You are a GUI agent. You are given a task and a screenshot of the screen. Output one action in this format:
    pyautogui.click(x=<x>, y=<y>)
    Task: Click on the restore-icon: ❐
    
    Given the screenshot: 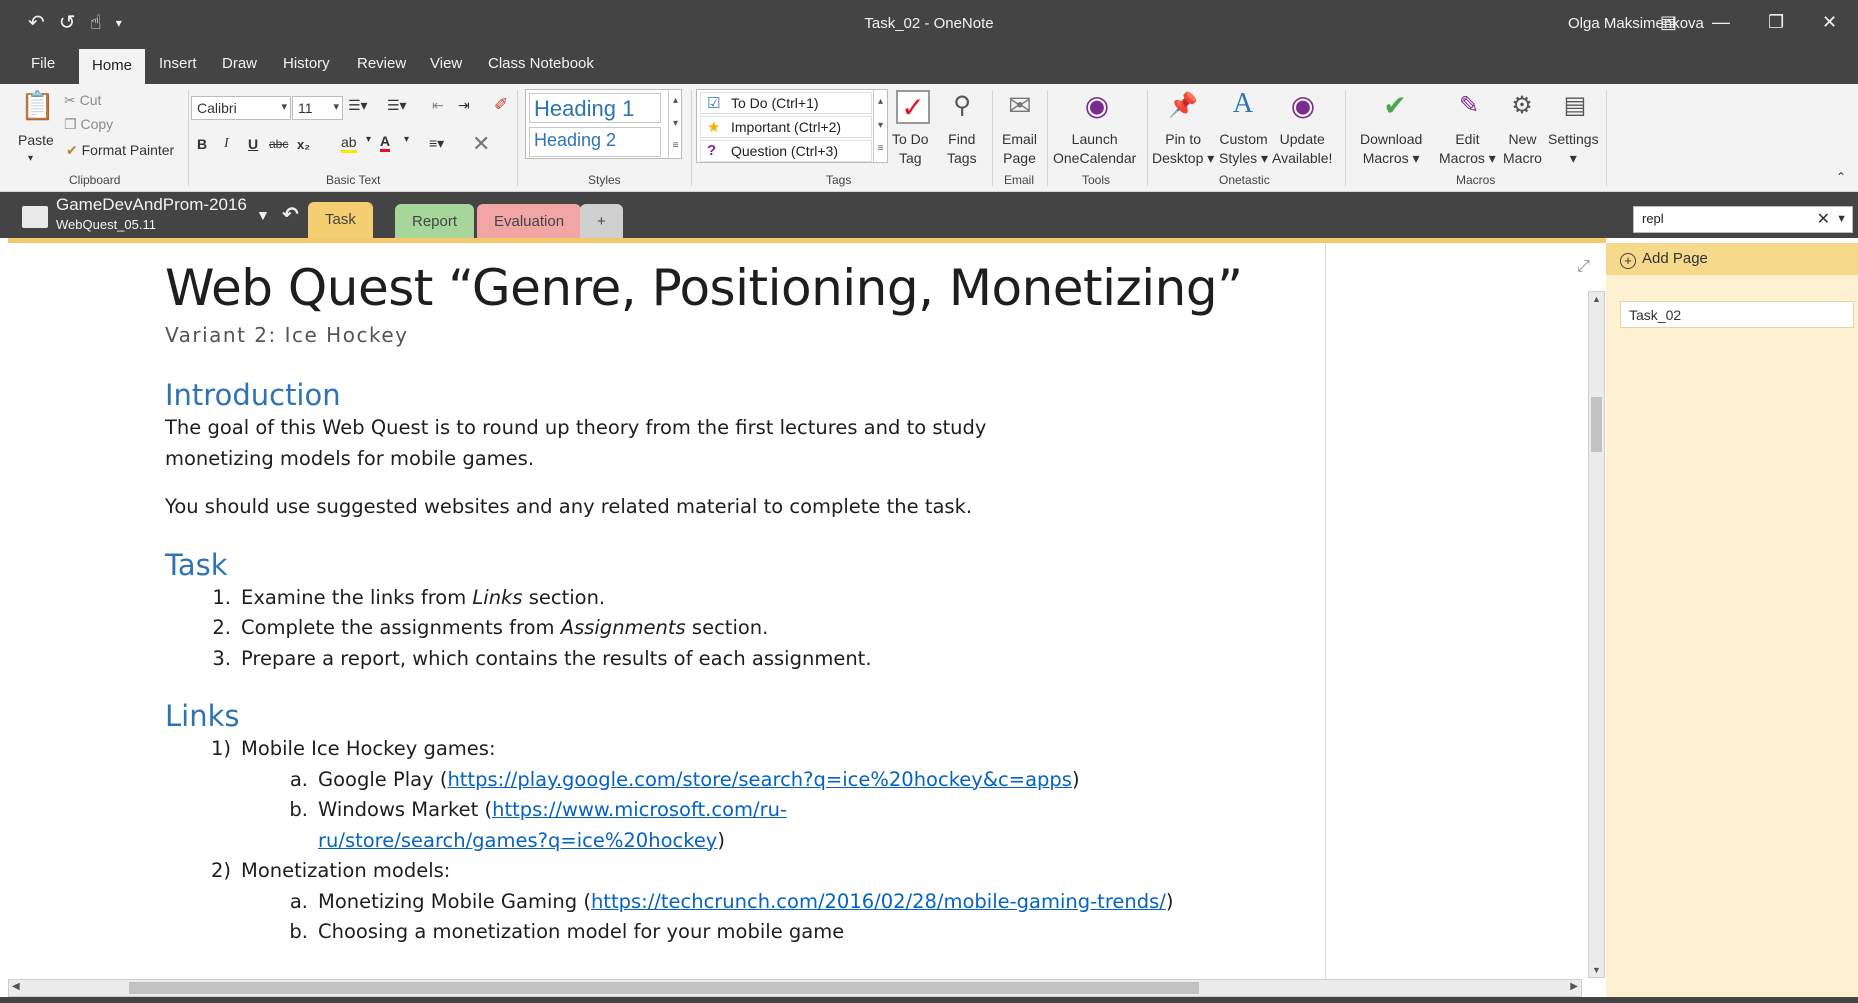 What is the action you would take?
    pyautogui.click(x=1776, y=22)
    